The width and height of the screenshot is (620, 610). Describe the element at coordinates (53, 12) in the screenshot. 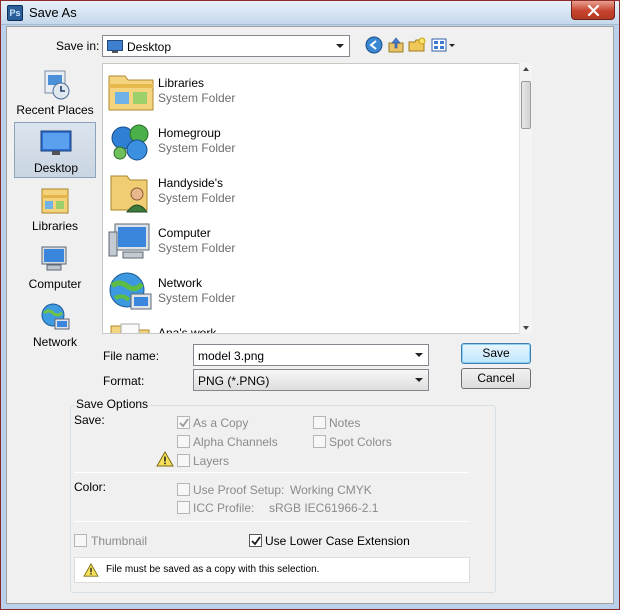

I see `window-title: Save As` at that location.